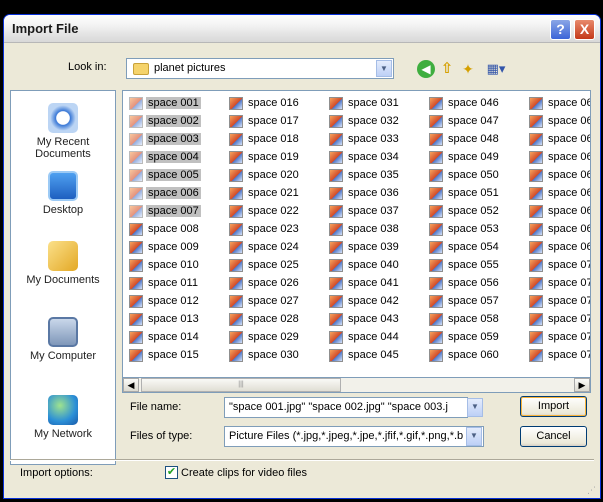  What do you see at coordinates (465, 103) in the screenshot?
I see `file-item: space 046` at bounding box center [465, 103].